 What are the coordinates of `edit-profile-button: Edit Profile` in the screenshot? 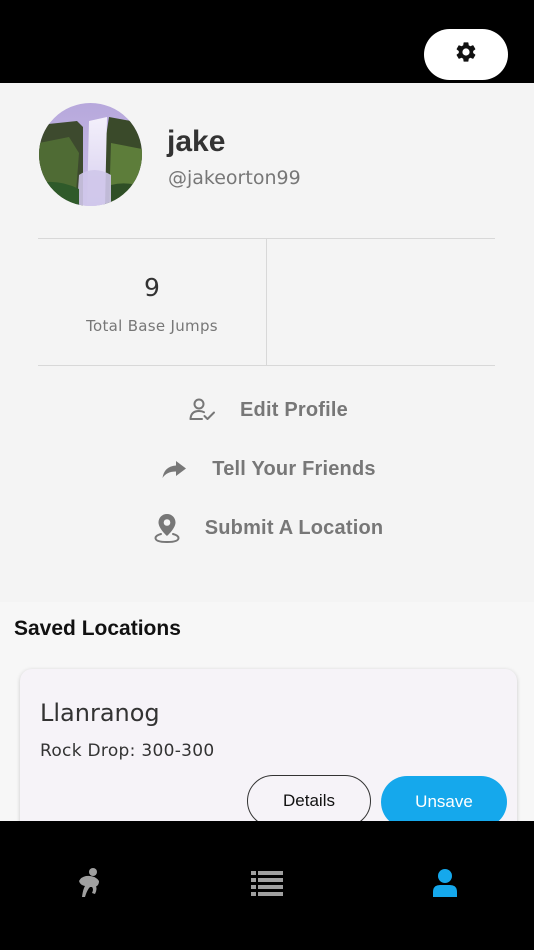 It's located at (267, 410).